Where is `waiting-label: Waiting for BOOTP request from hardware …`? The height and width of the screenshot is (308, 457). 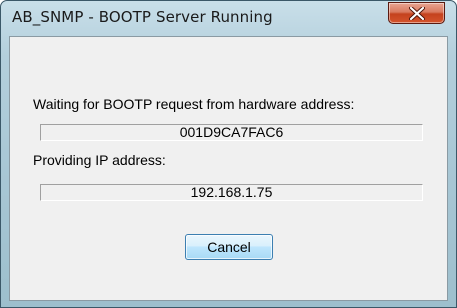
waiting-label: Waiting for BOOTP request from hardware … is located at coordinates (194, 104).